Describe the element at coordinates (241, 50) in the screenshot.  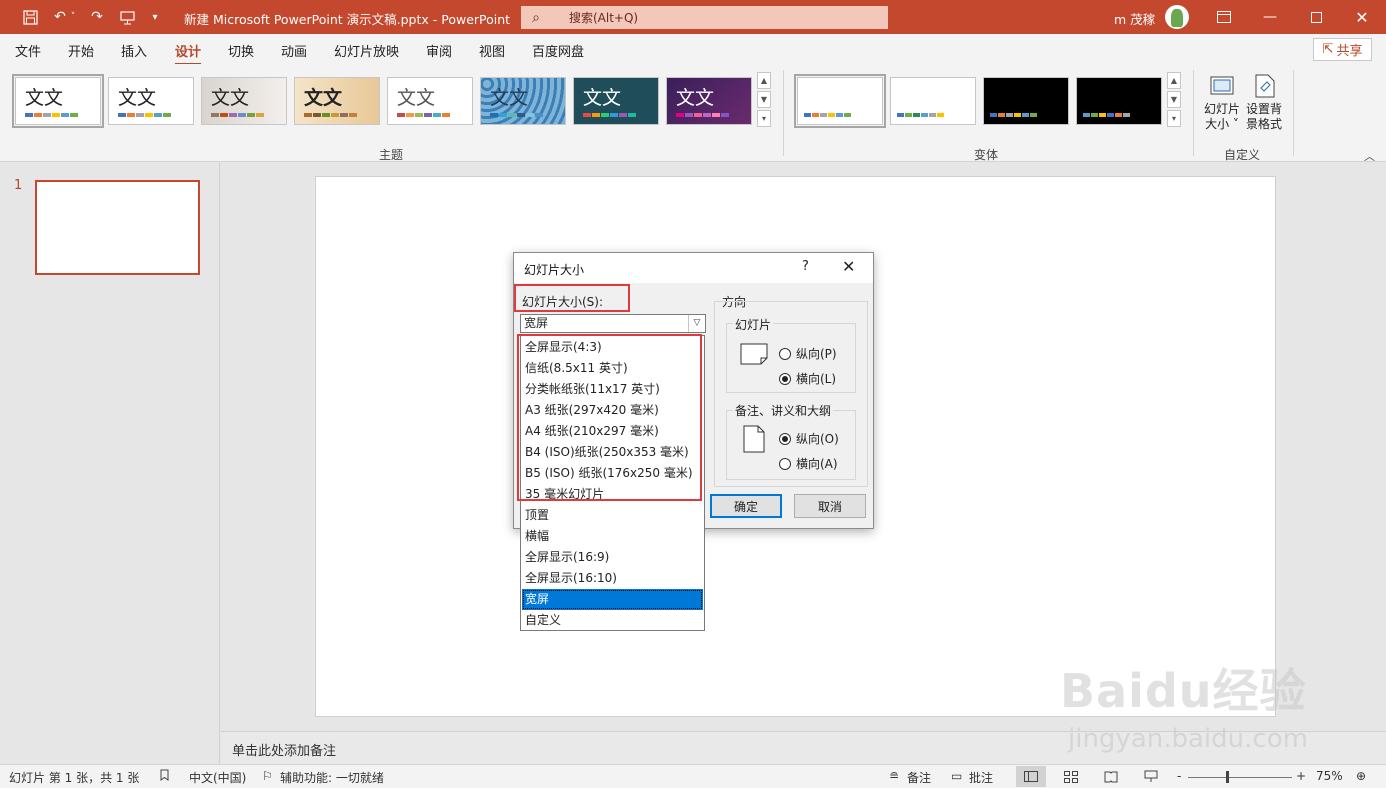
I see `tab-transitions: 切换` at that location.